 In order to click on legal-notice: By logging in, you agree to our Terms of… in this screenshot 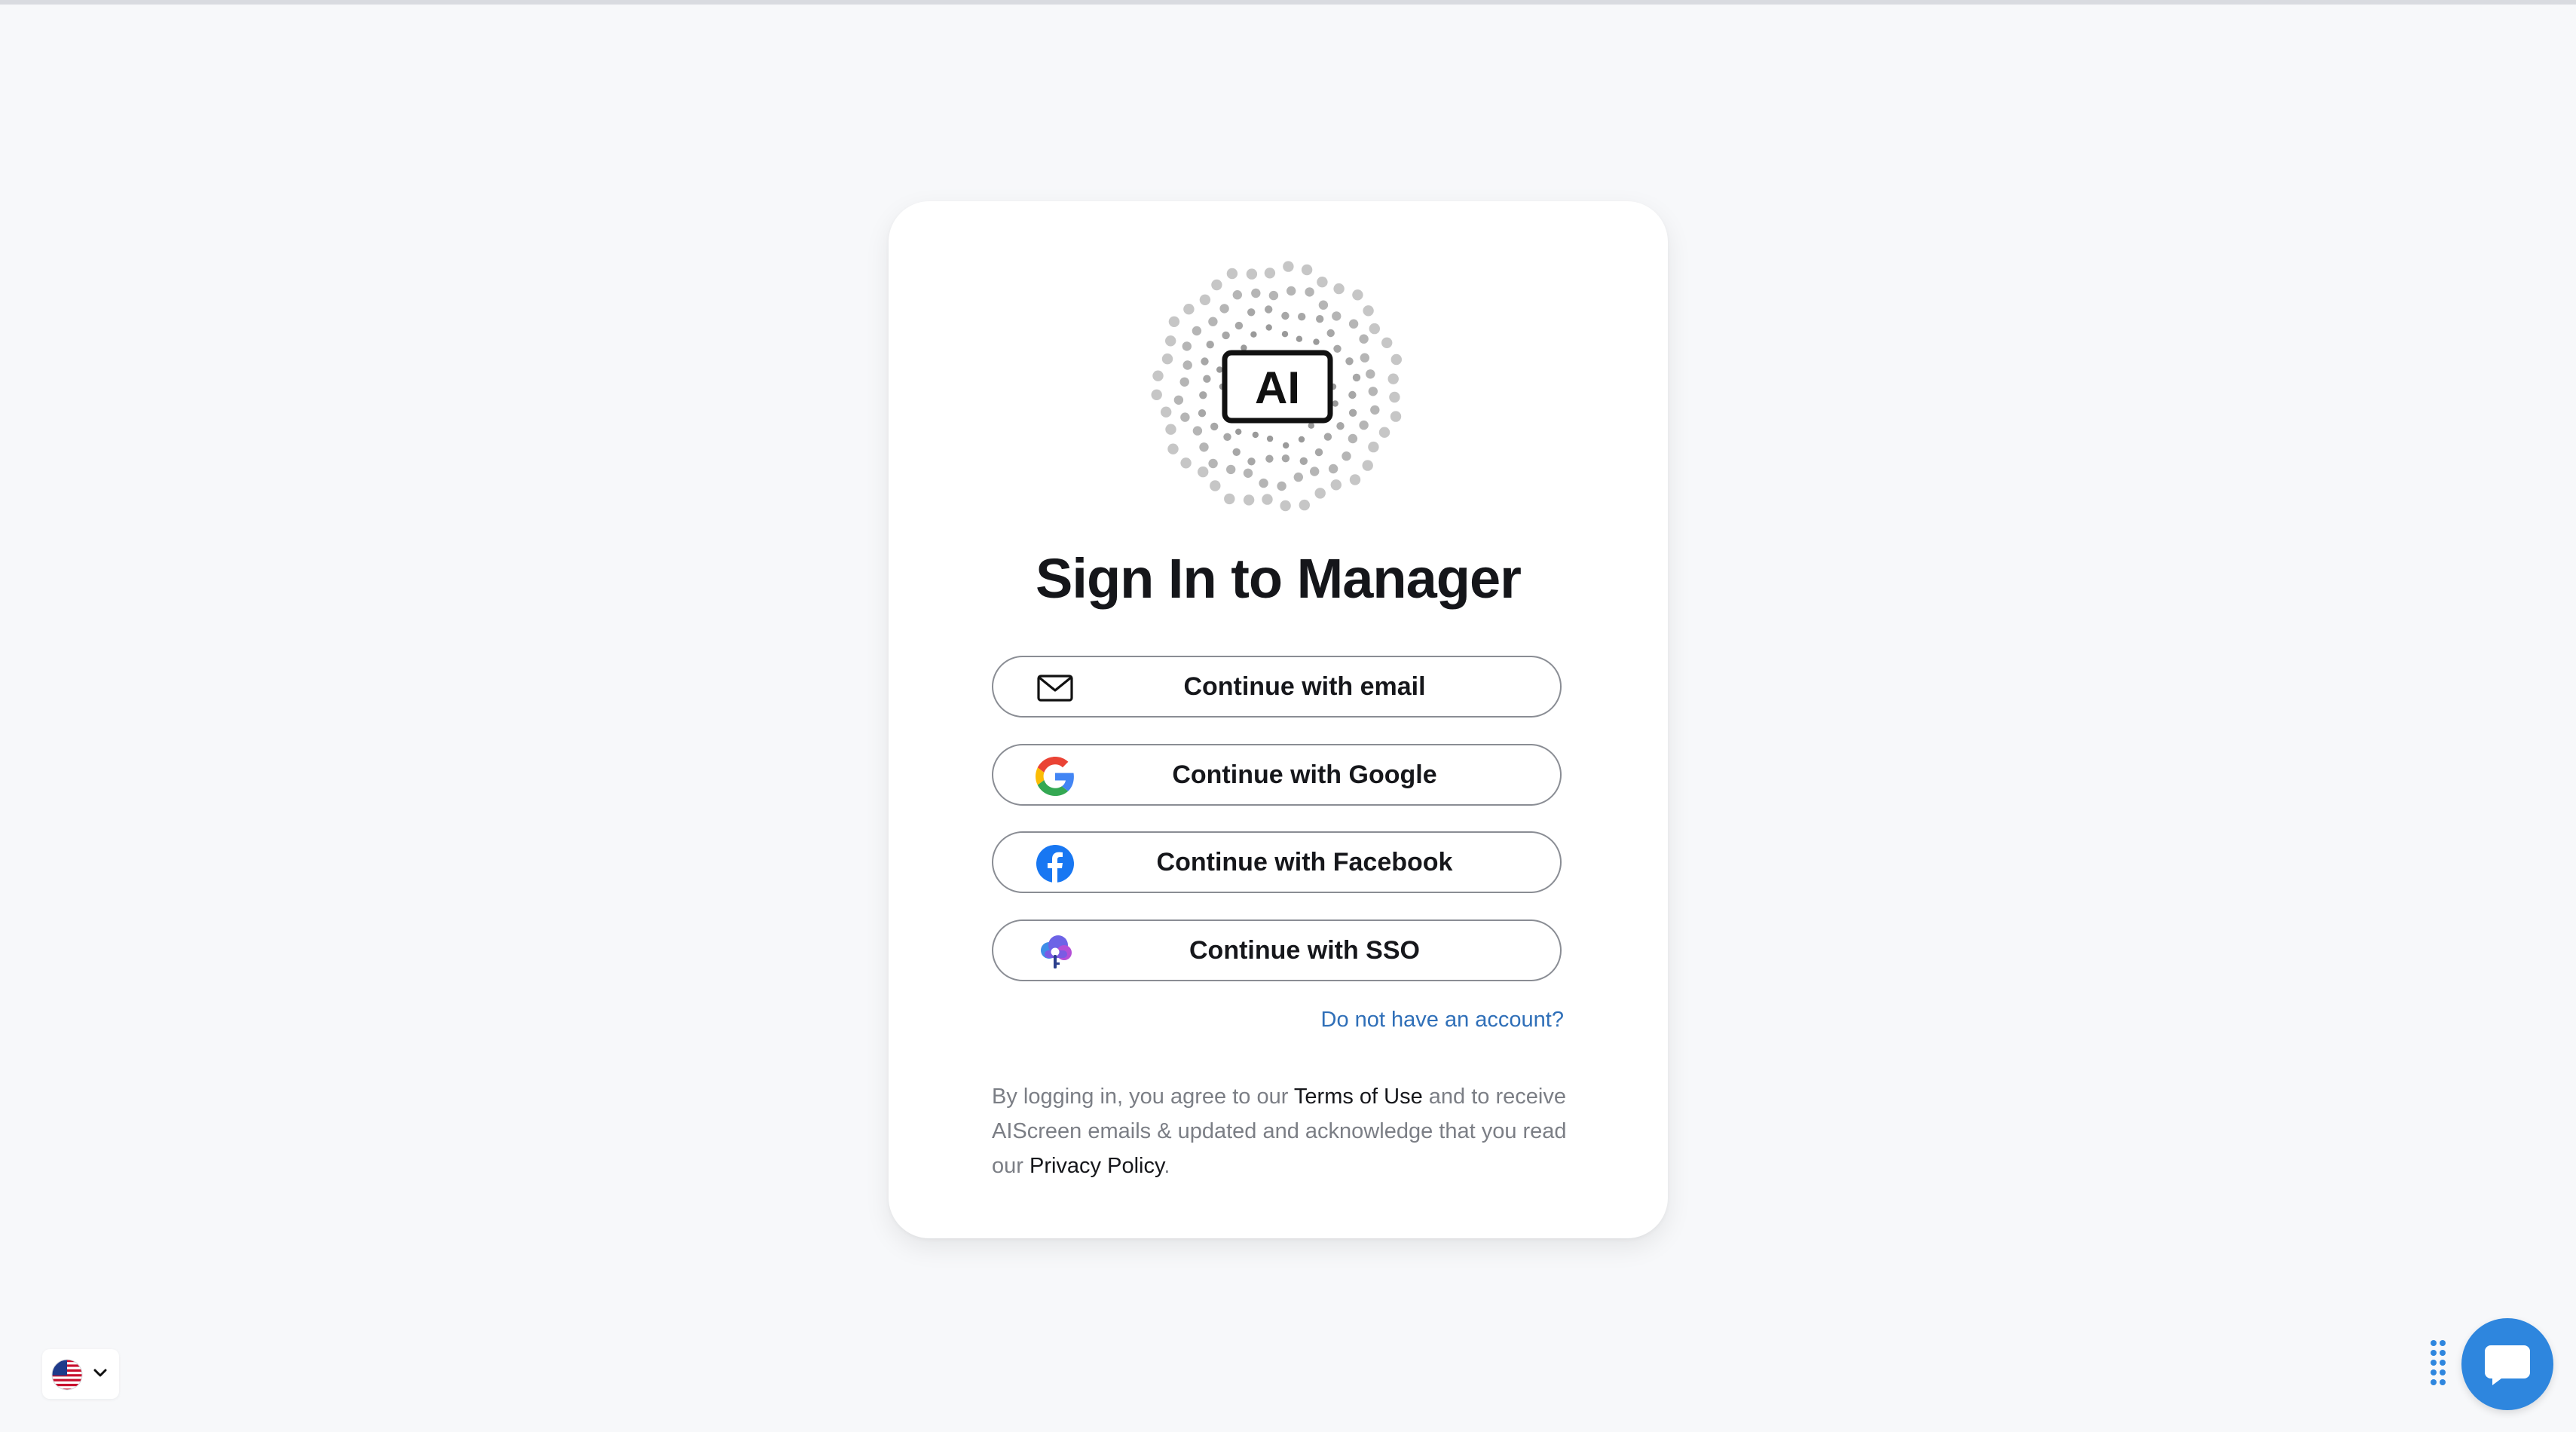, I will do `click(1286, 1131)`.